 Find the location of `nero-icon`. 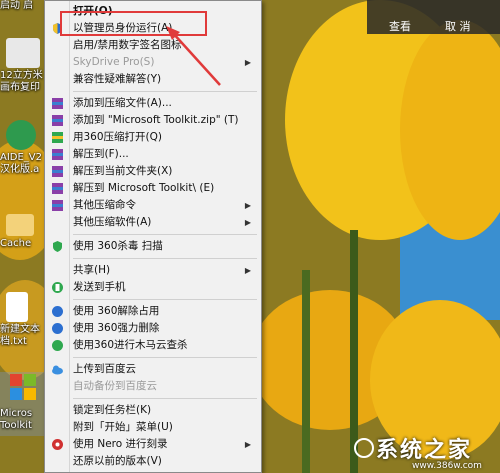

nero-icon is located at coordinates (57, 444).